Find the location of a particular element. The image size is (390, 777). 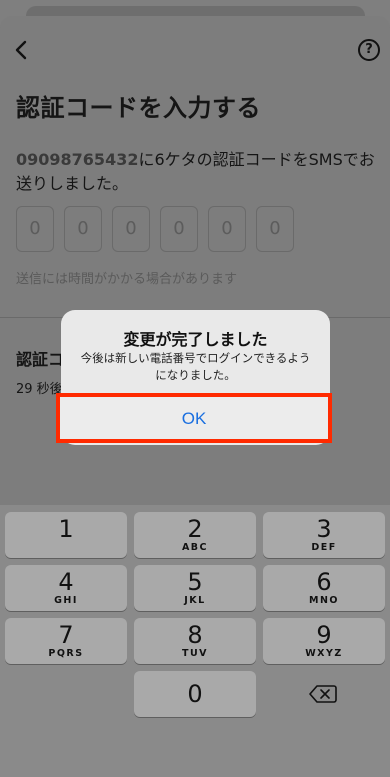

key-0: 0 is located at coordinates (195, 694).